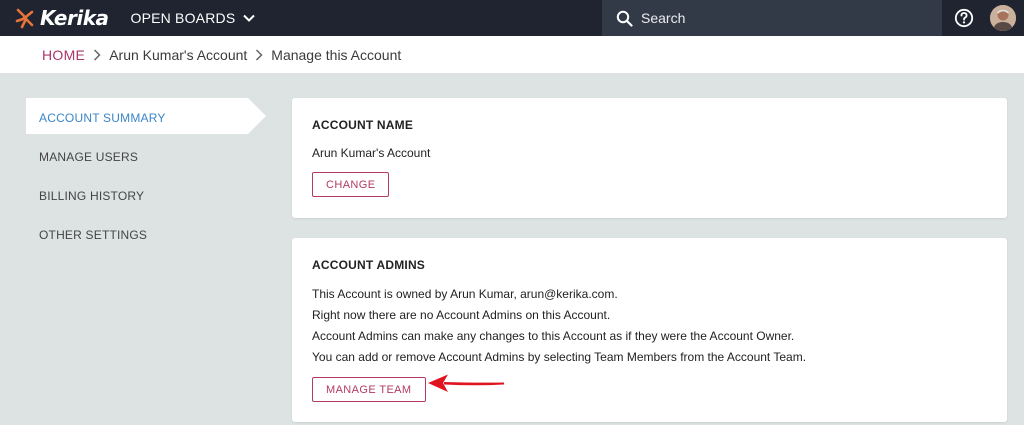 The width and height of the screenshot is (1024, 425). What do you see at coordinates (624, 18) in the screenshot?
I see `search-icon` at bounding box center [624, 18].